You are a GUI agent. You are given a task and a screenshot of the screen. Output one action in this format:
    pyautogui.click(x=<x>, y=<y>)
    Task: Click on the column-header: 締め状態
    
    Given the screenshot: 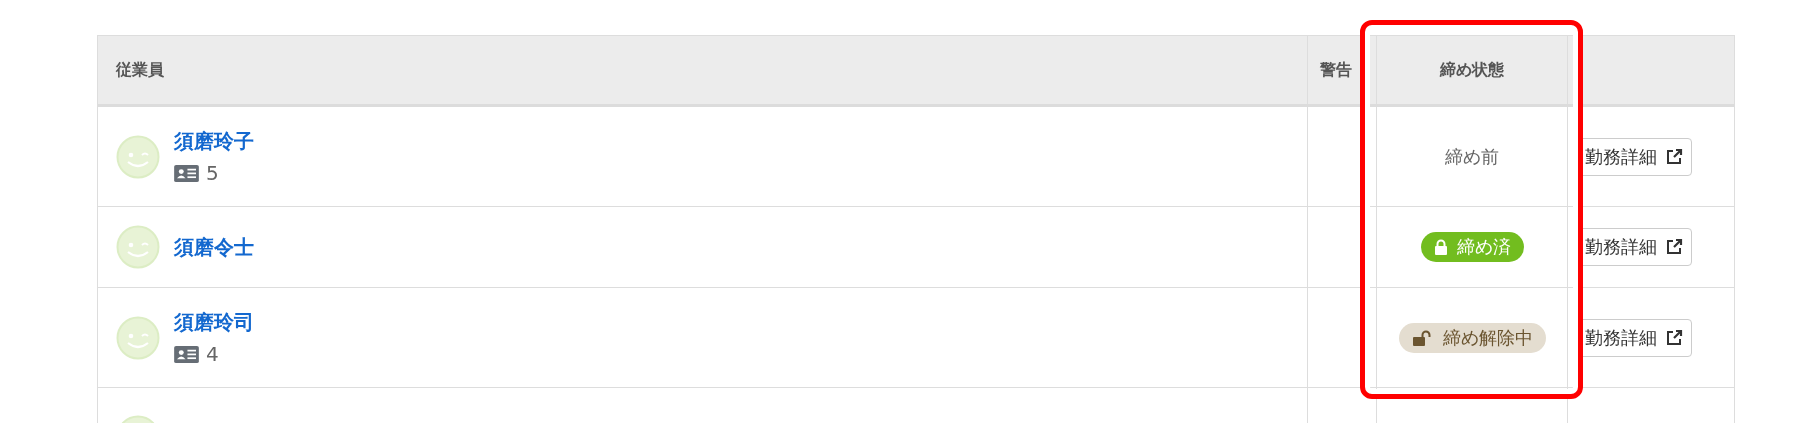 What is the action you would take?
    pyautogui.click(x=1472, y=70)
    